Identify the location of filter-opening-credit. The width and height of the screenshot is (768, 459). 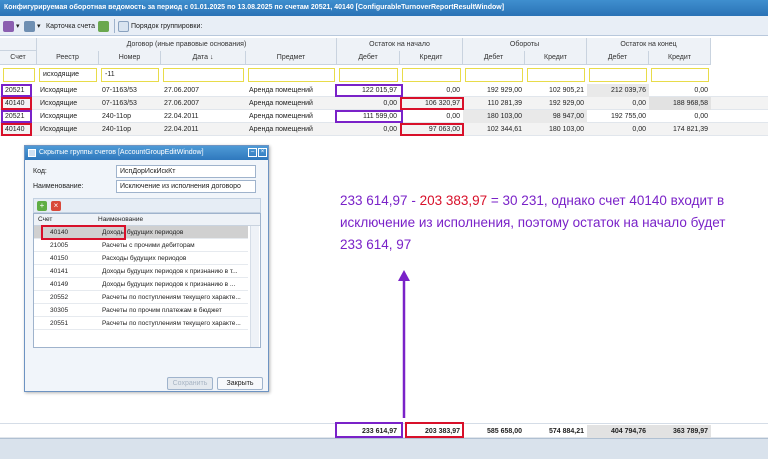
(431, 75).